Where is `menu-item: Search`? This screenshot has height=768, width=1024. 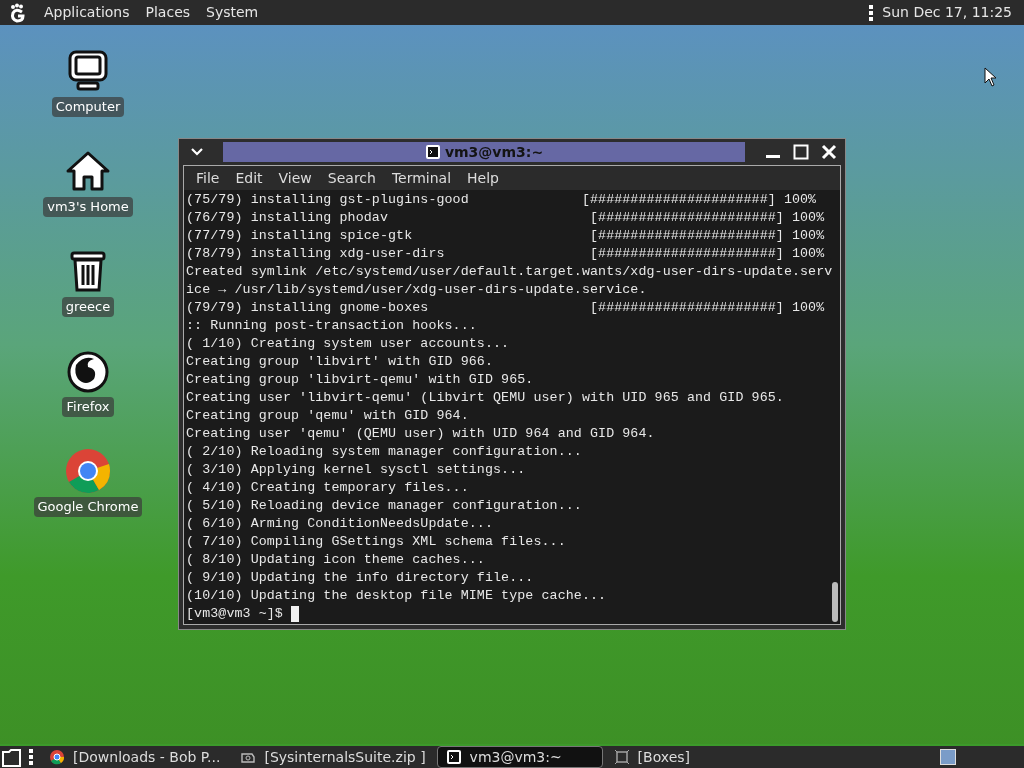 menu-item: Search is located at coordinates (351, 178).